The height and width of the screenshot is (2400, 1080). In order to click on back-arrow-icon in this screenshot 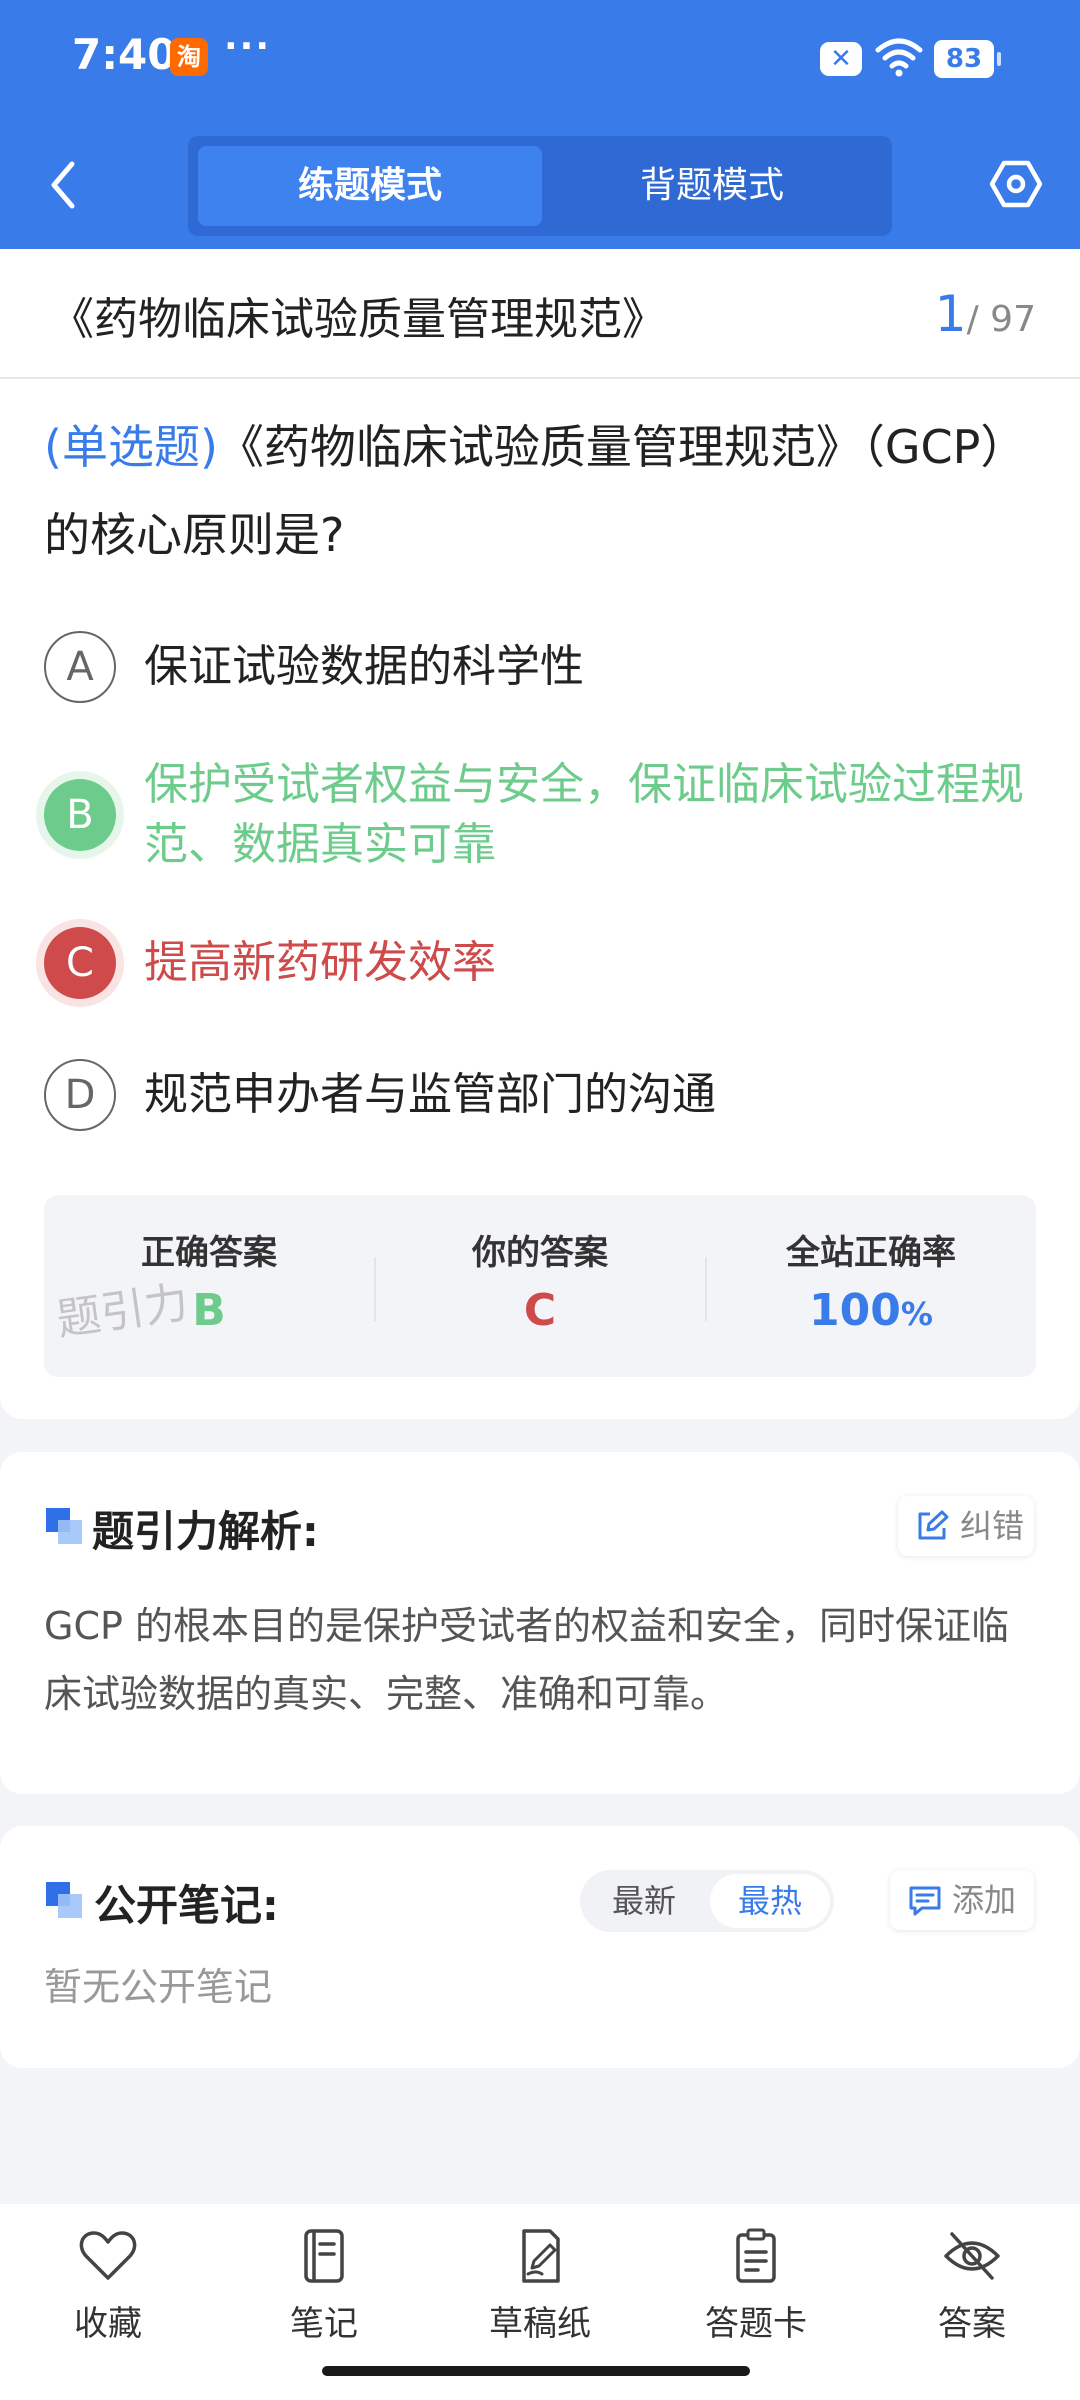, I will do `click(64, 185)`.